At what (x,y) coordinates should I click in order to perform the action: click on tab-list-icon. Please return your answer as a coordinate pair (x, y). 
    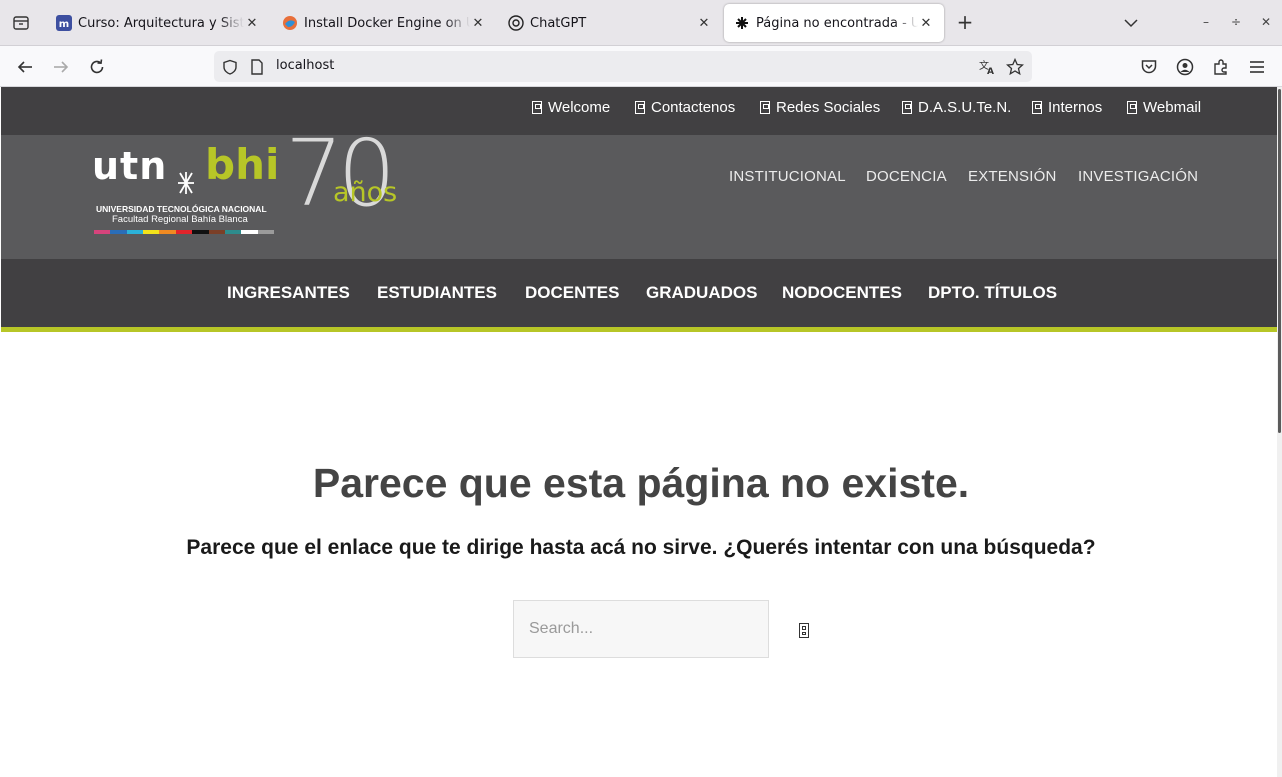
    Looking at the image, I should click on (21, 23).